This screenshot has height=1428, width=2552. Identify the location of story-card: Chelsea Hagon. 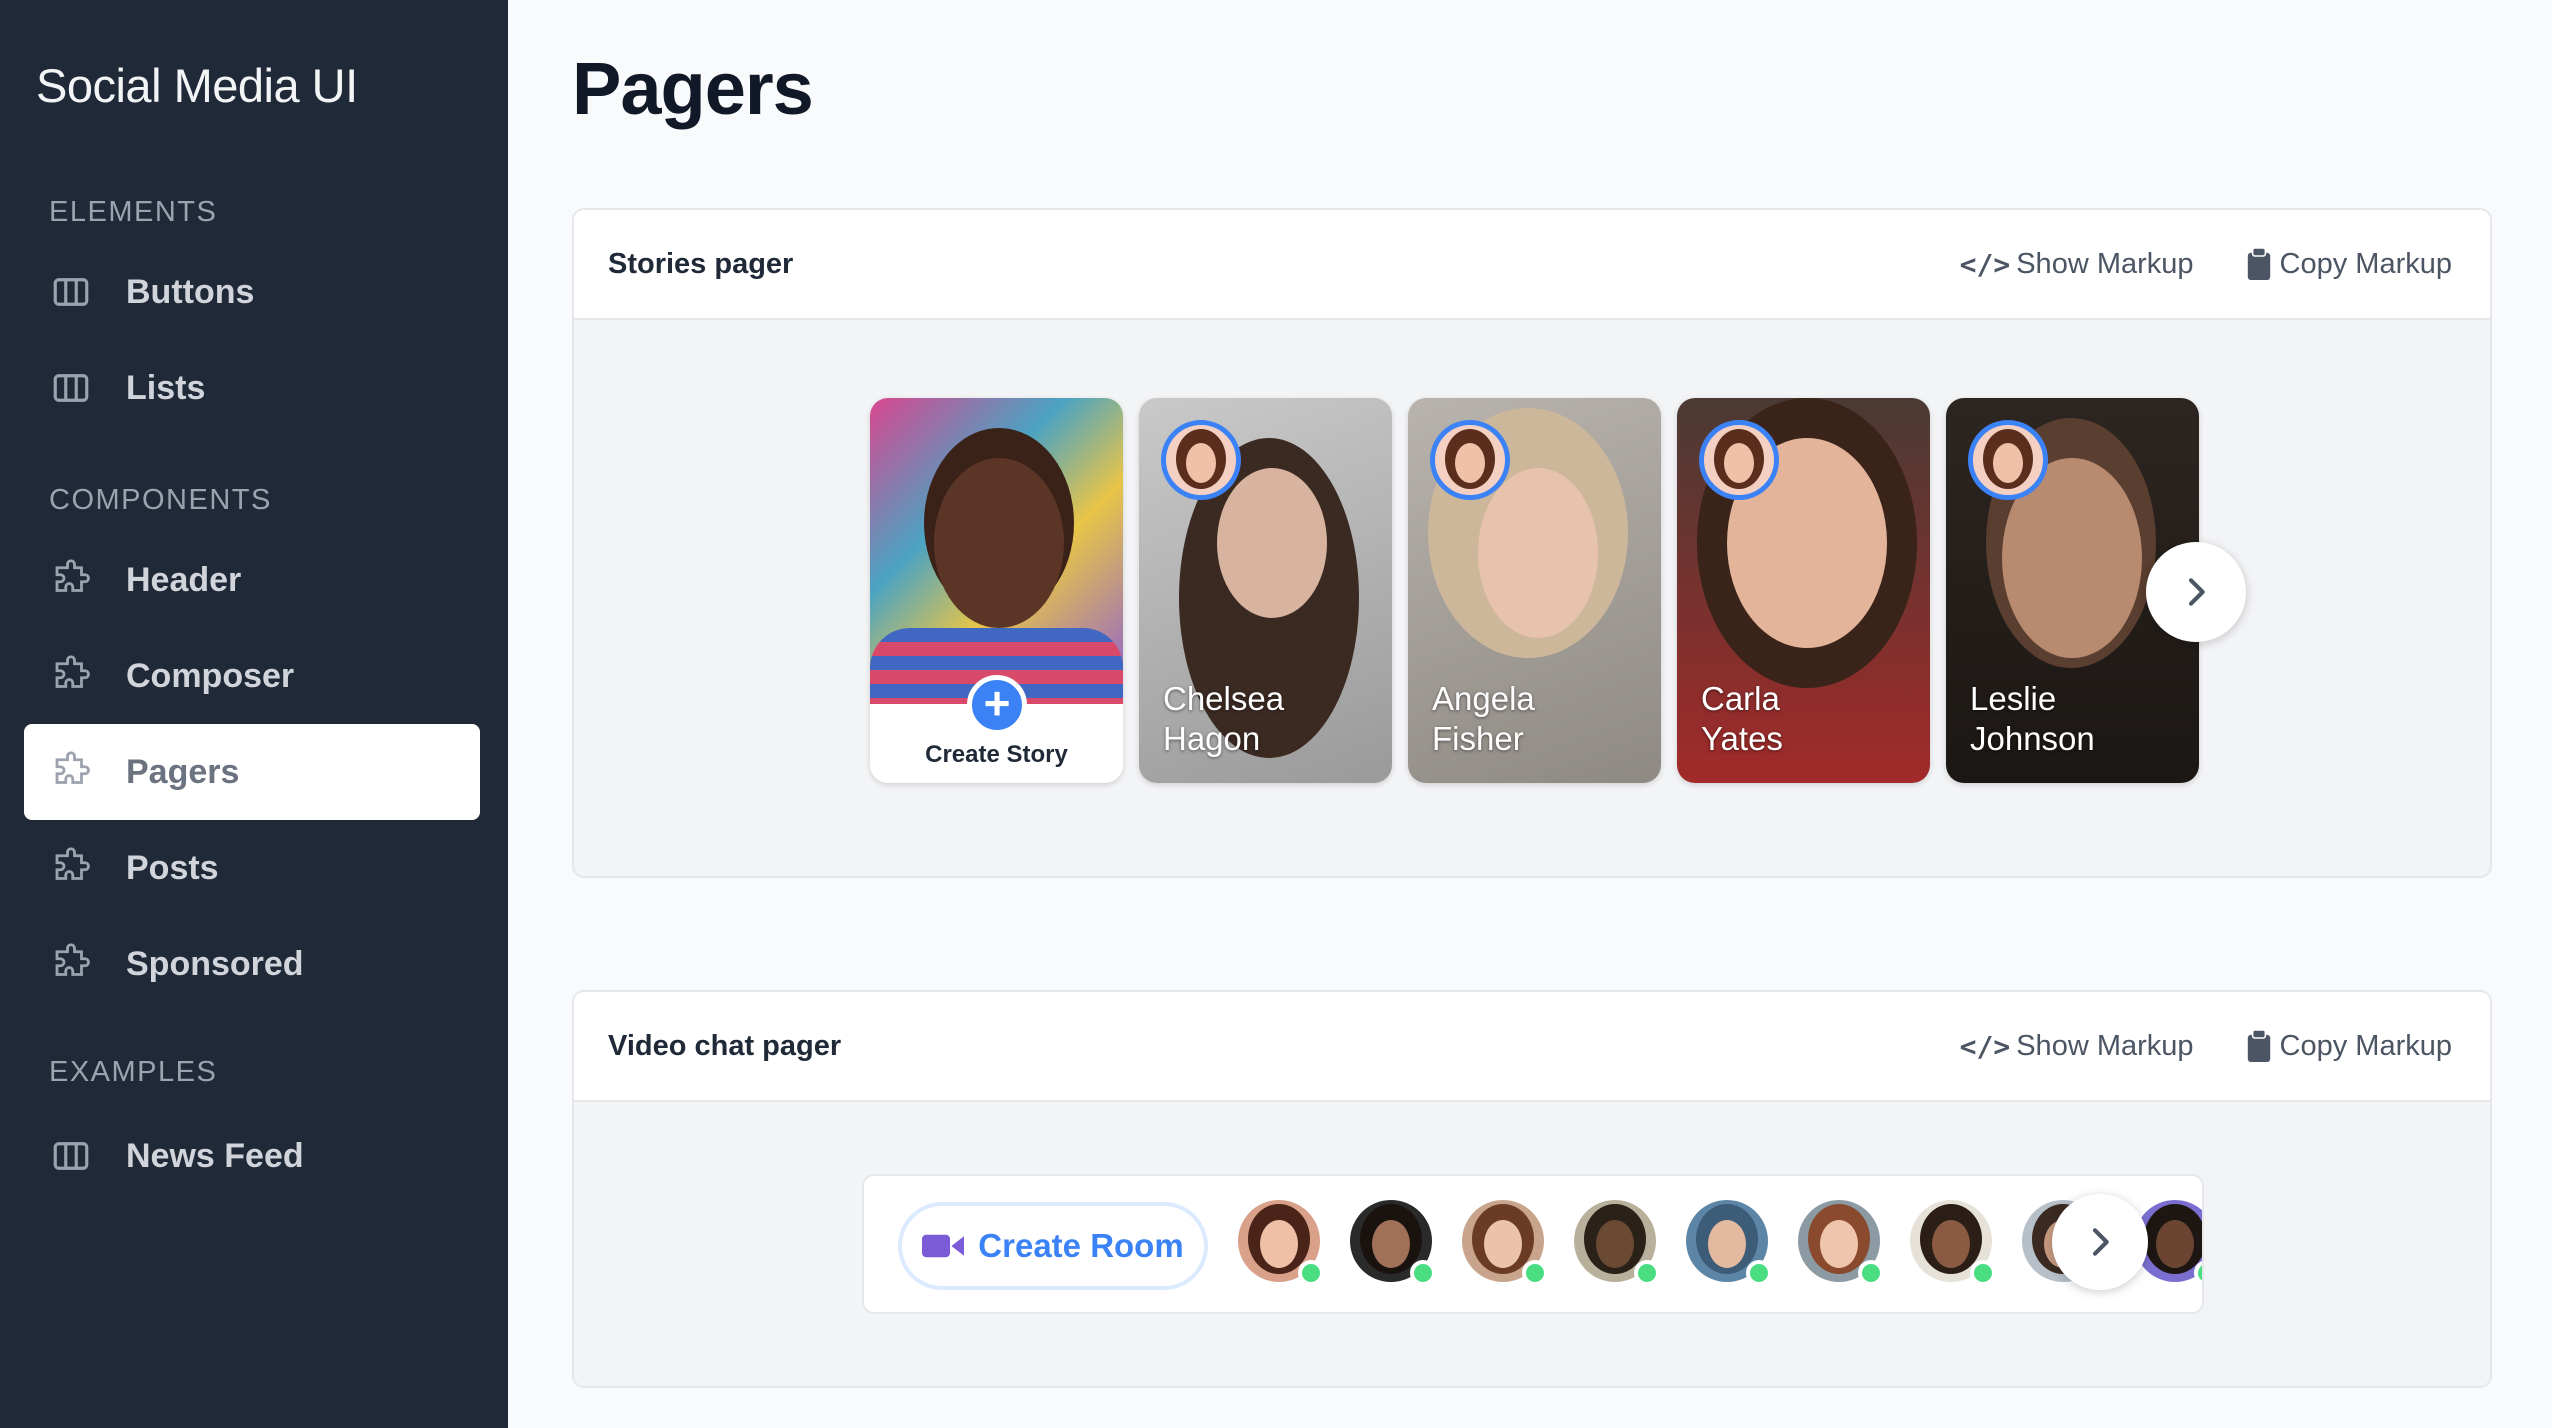
(1265, 590).